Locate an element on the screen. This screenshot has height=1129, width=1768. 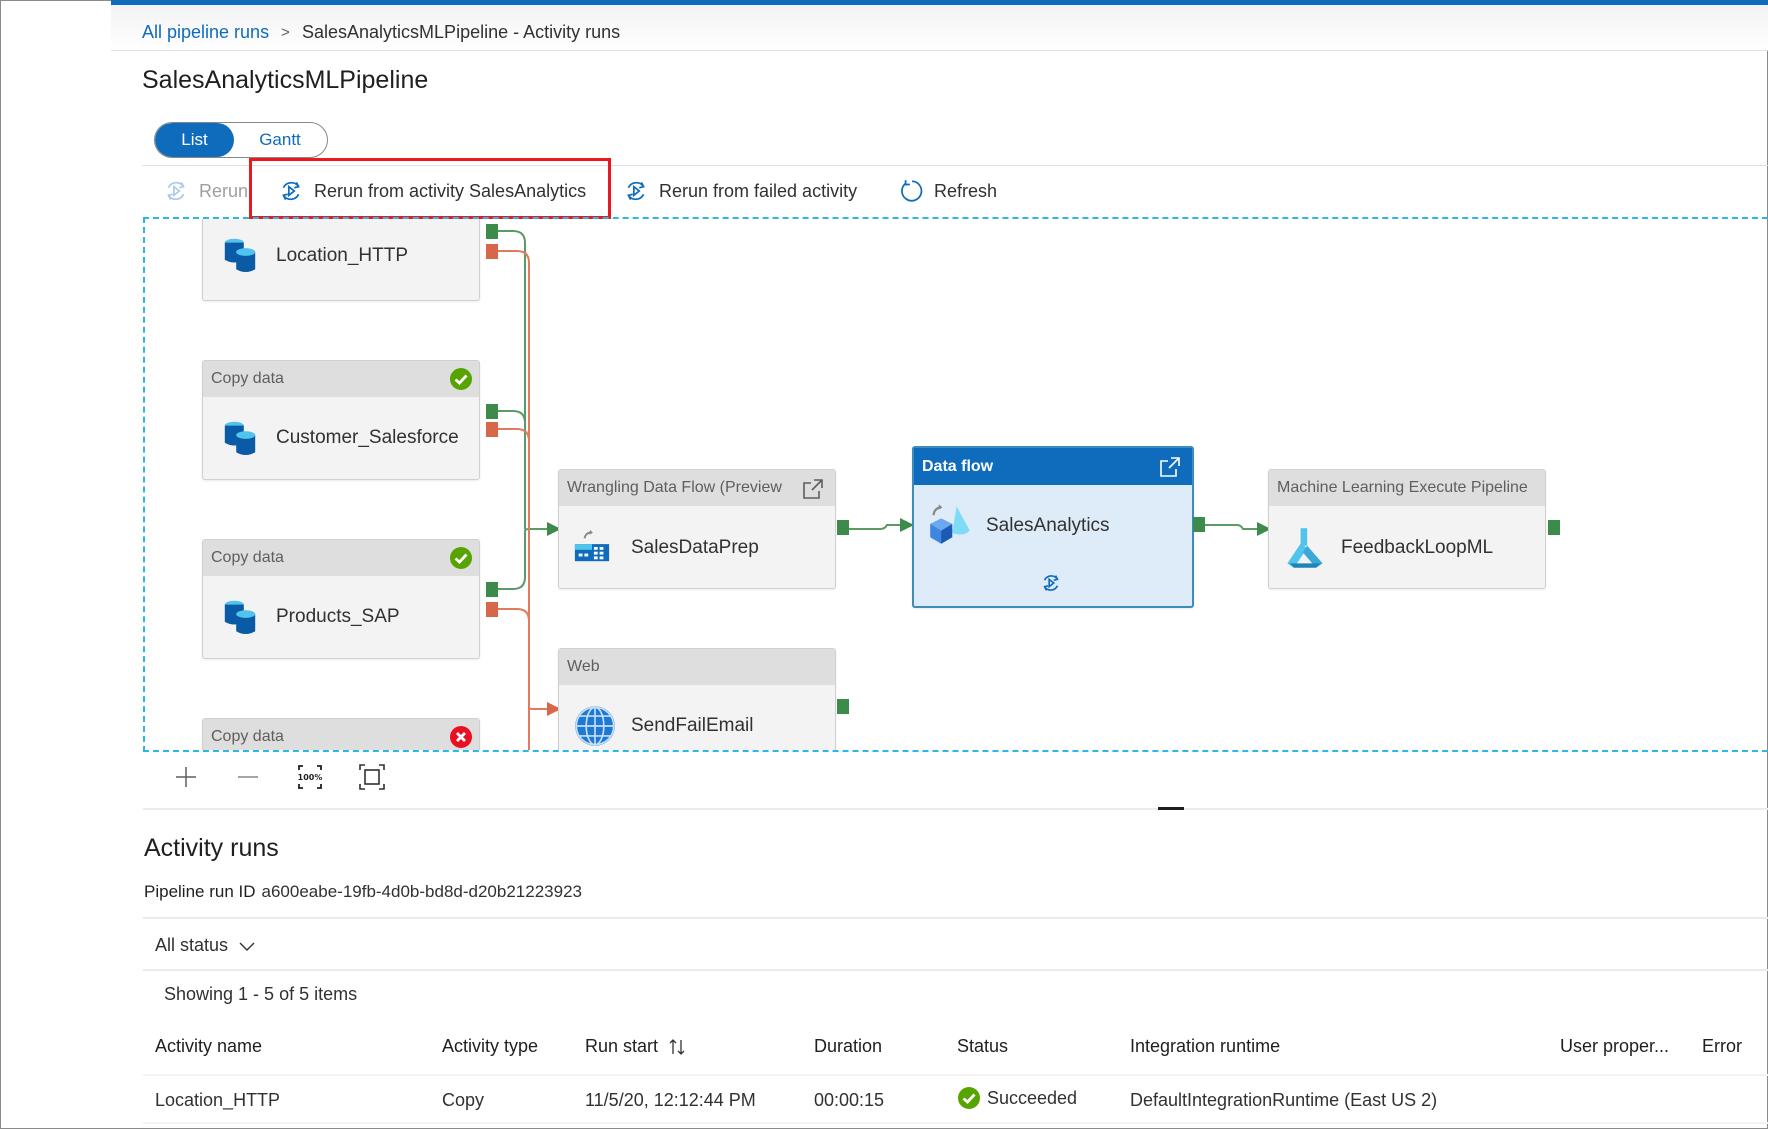
cell-integration-runtime: DefaultIntegrationRuntime (East US 2) is located at coordinates (1284, 1100).